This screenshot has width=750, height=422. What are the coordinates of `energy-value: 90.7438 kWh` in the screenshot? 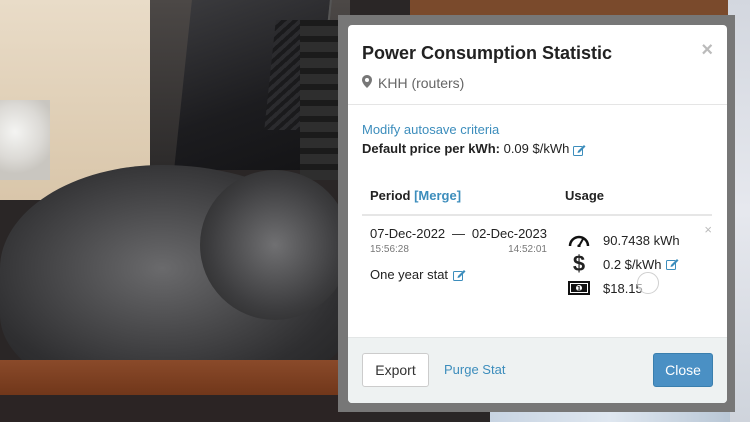 It's located at (641, 240).